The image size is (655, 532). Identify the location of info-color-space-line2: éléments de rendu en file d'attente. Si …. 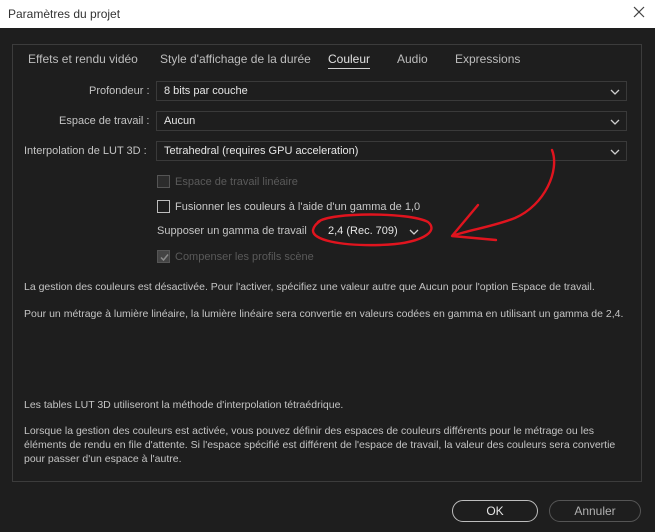
(320, 445).